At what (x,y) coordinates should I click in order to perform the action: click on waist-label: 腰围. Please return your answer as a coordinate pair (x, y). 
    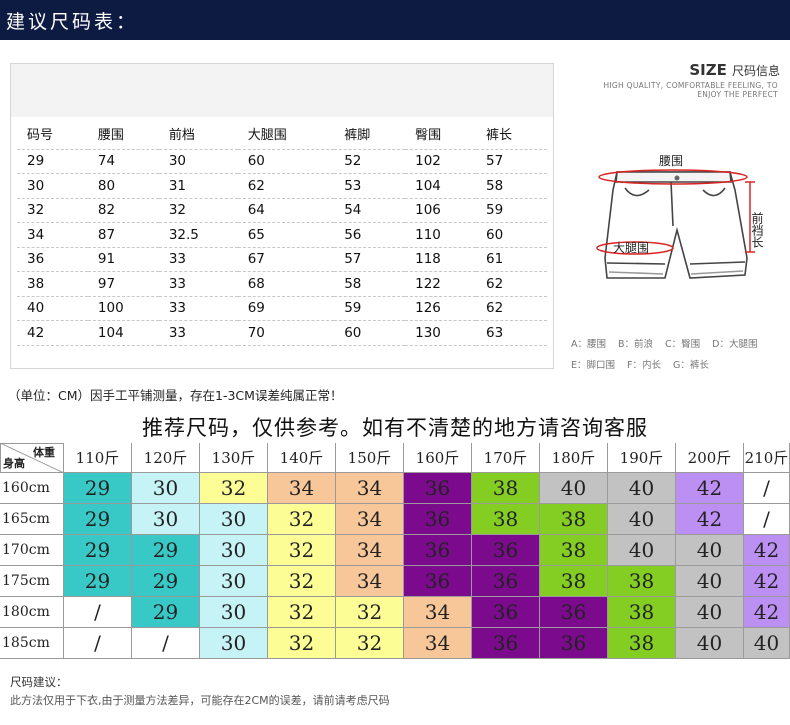
    Looking at the image, I should click on (671, 161).